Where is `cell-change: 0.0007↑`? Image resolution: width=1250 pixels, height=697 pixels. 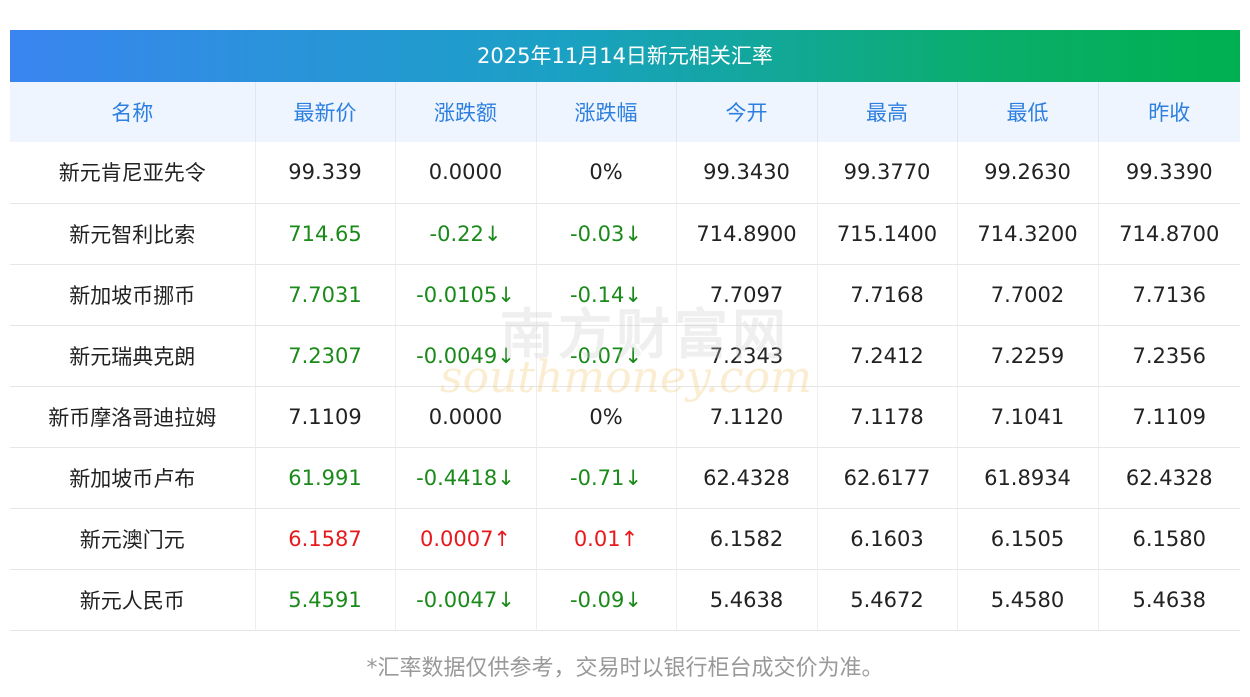
cell-change: 0.0007↑ is located at coordinates (466, 539).